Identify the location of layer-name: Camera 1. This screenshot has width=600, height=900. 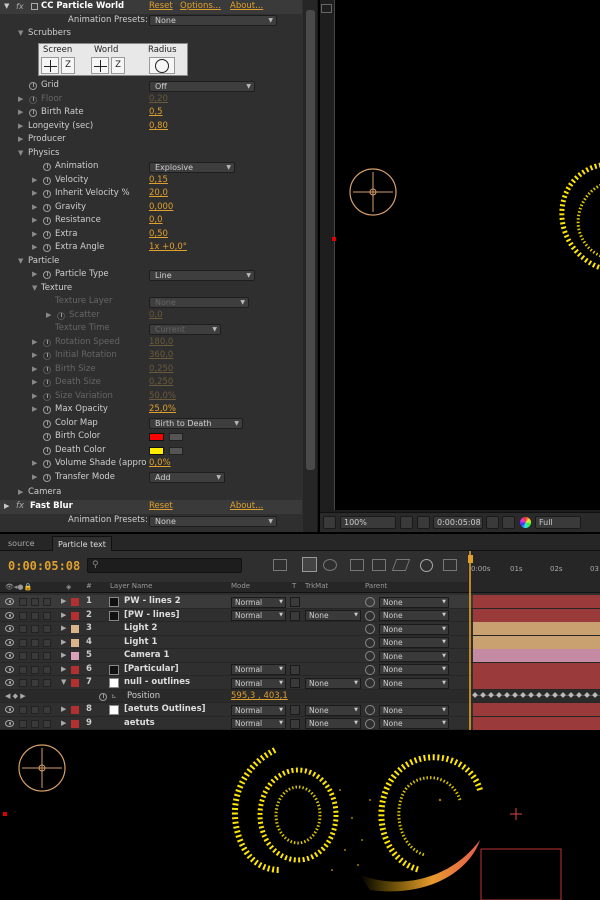
(146, 656).